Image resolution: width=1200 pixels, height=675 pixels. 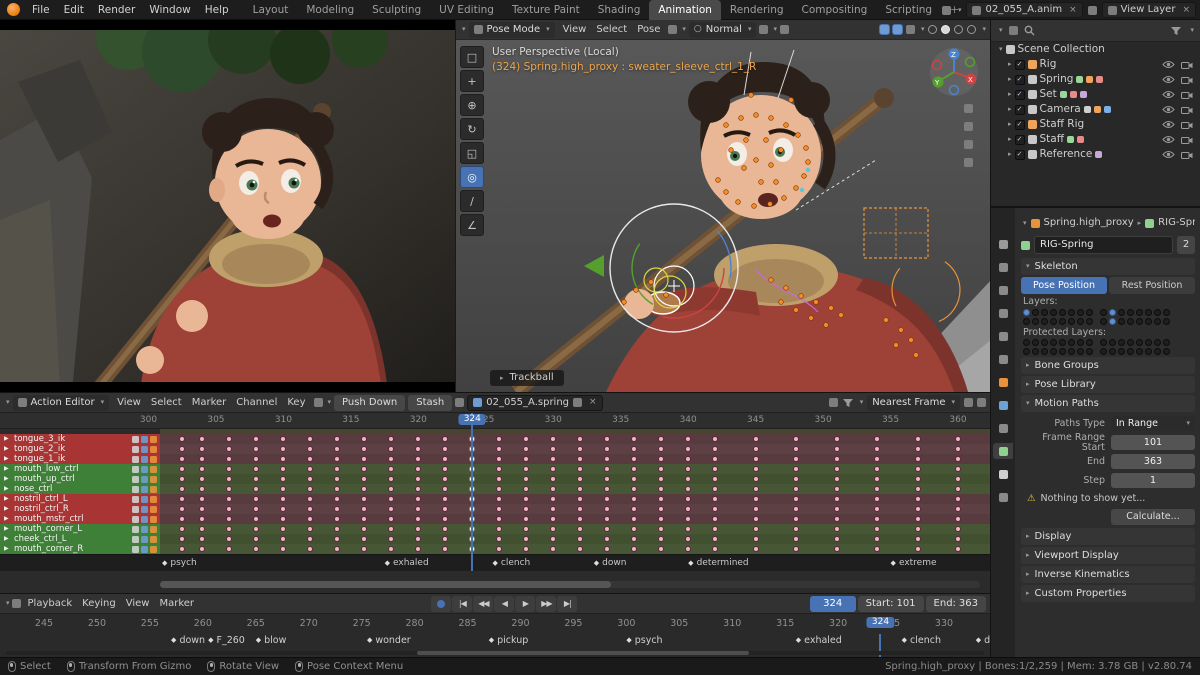 What do you see at coordinates (495, 499) in the screenshot?
I see `channel-row-nostril-ctrl-l: ▶ nostril_ctrl_L` at bounding box center [495, 499].